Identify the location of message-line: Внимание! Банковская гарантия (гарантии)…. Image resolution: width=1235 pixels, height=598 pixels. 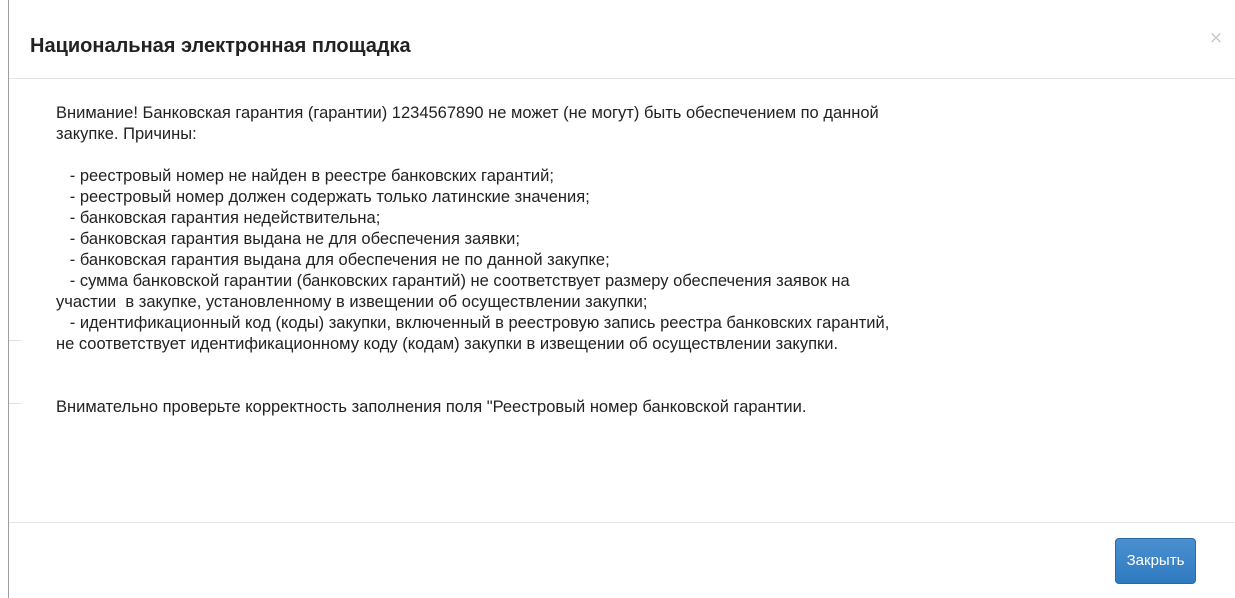
(467, 113).